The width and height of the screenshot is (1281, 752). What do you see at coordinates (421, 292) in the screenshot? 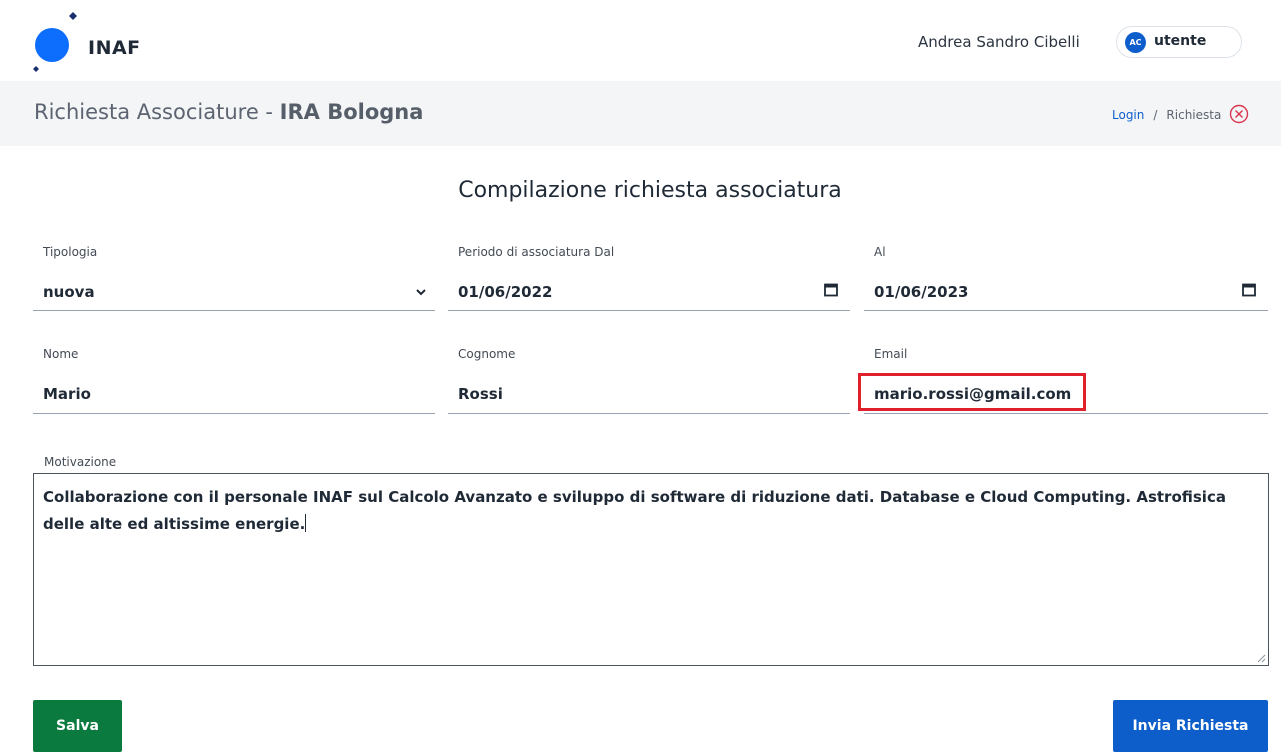
I see `chevron-down-icon` at bounding box center [421, 292].